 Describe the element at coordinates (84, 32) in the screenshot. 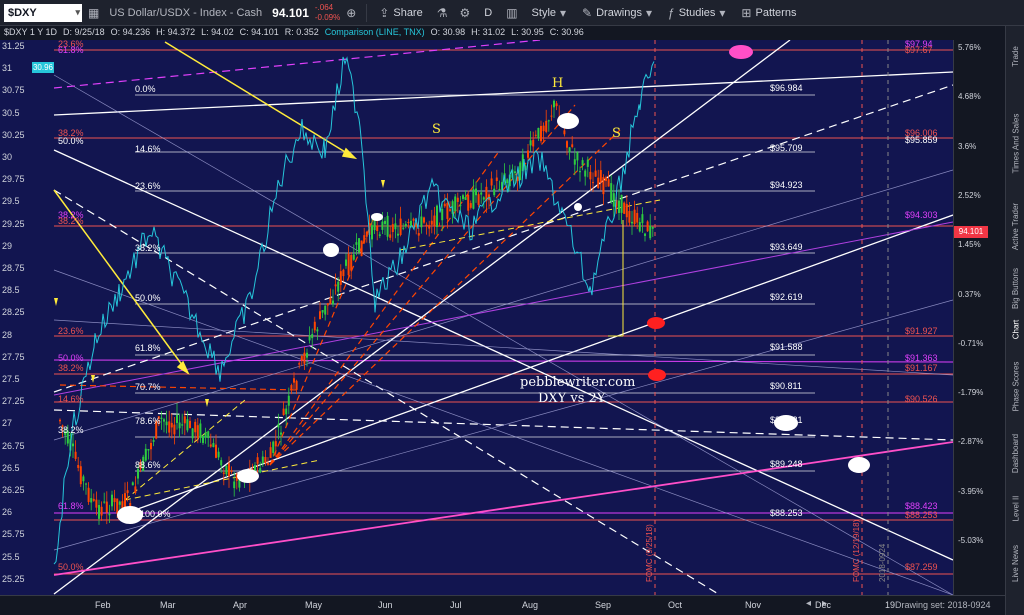

I see `info-date: D: 9/25/18` at that location.